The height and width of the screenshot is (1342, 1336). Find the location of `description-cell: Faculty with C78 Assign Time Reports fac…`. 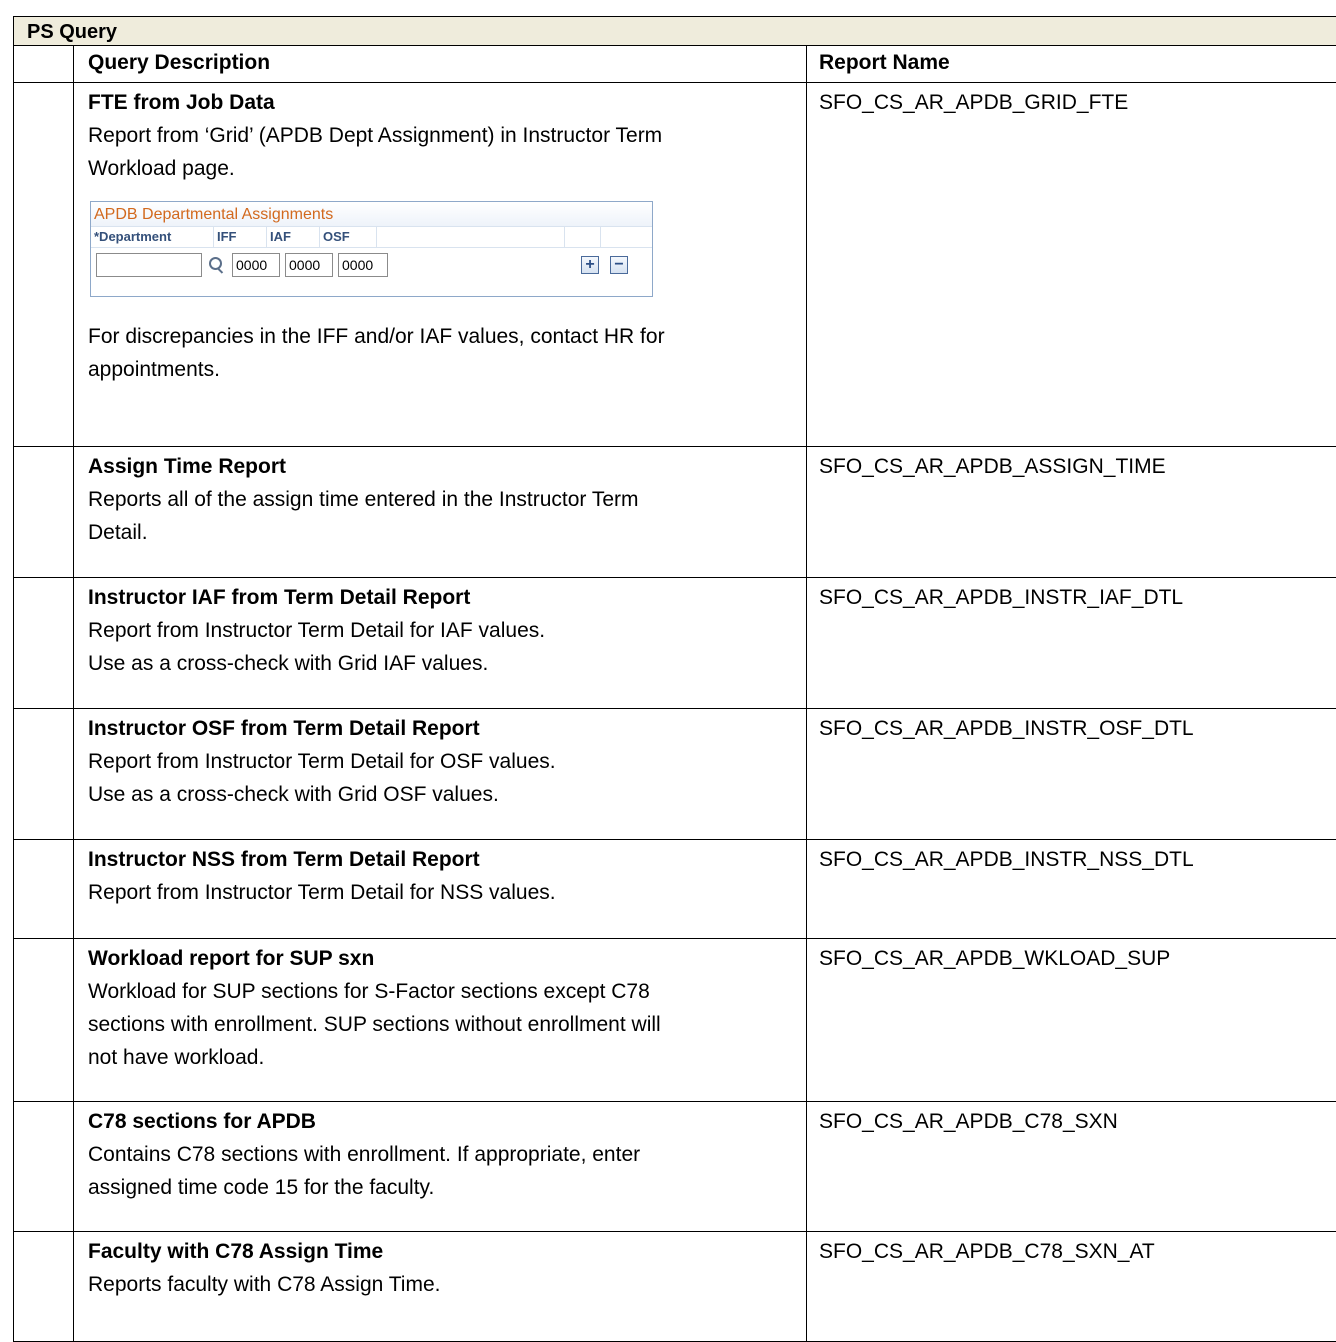

description-cell: Faculty with C78 Assign Time Reports fac… is located at coordinates (440, 1287).